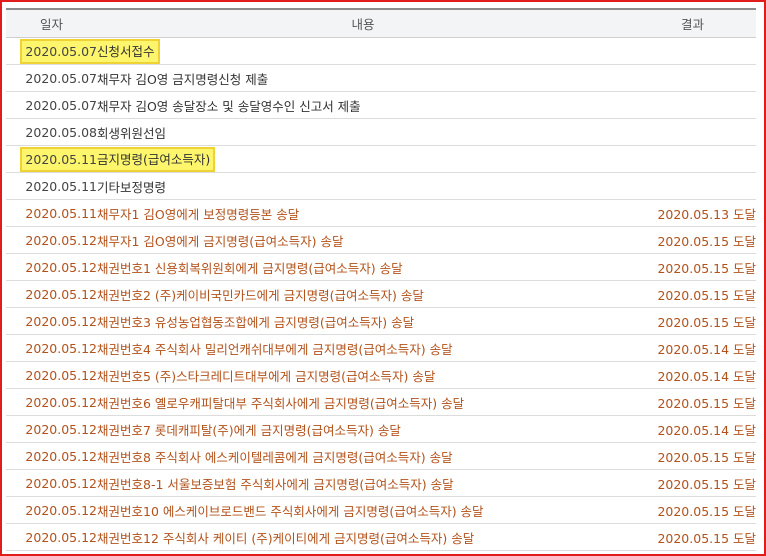 The image size is (766, 556). Describe the element at coordinates (363, 240) in the screenshot. I see `row-content-cell: 채무자1 김O영에게 금지명령(급여소득자) 송달` at that location.